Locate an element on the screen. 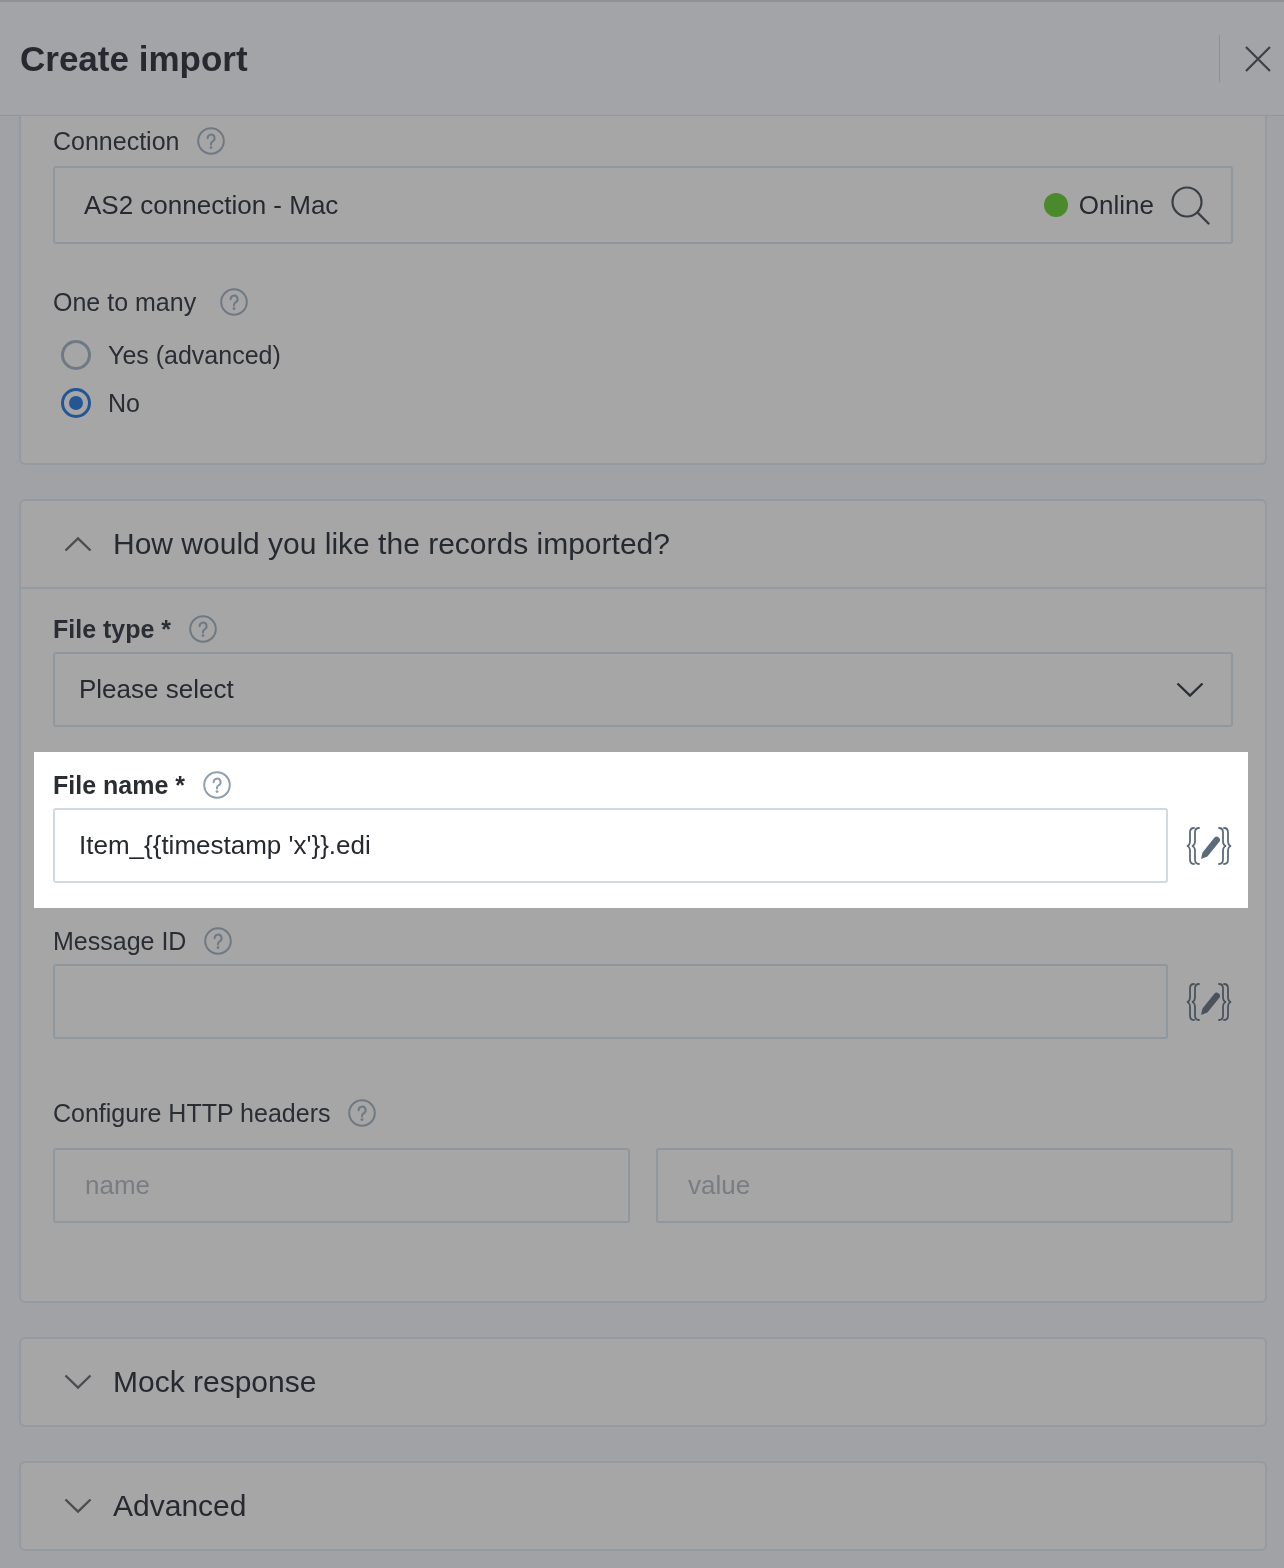 The height and width of the screenshot is (1568, 1284). lookup-field: AS2 connection - Mac Online is located at coordinates (643, 205).